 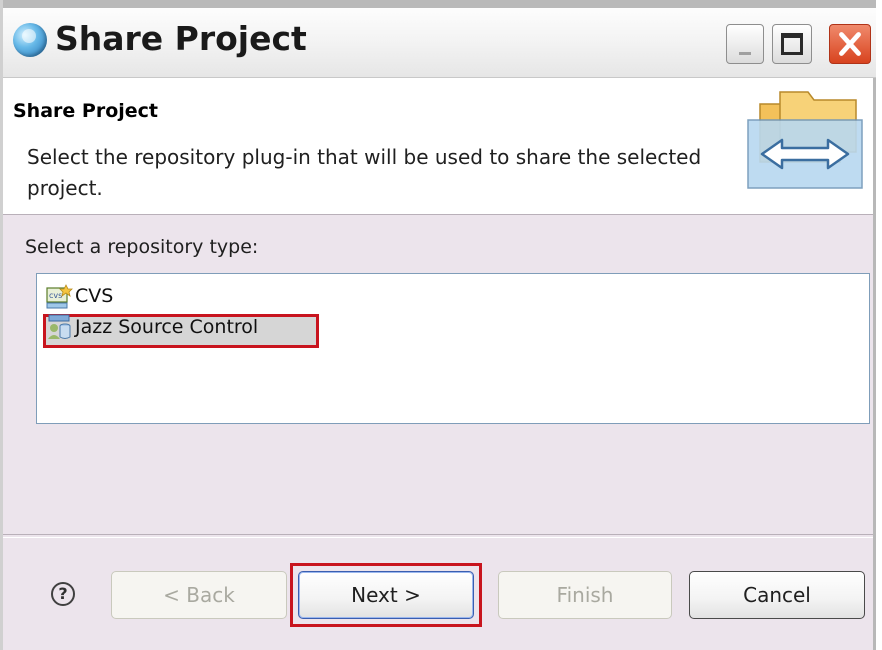 I want to click on help-icon: ?, so click(x=63, y=594).